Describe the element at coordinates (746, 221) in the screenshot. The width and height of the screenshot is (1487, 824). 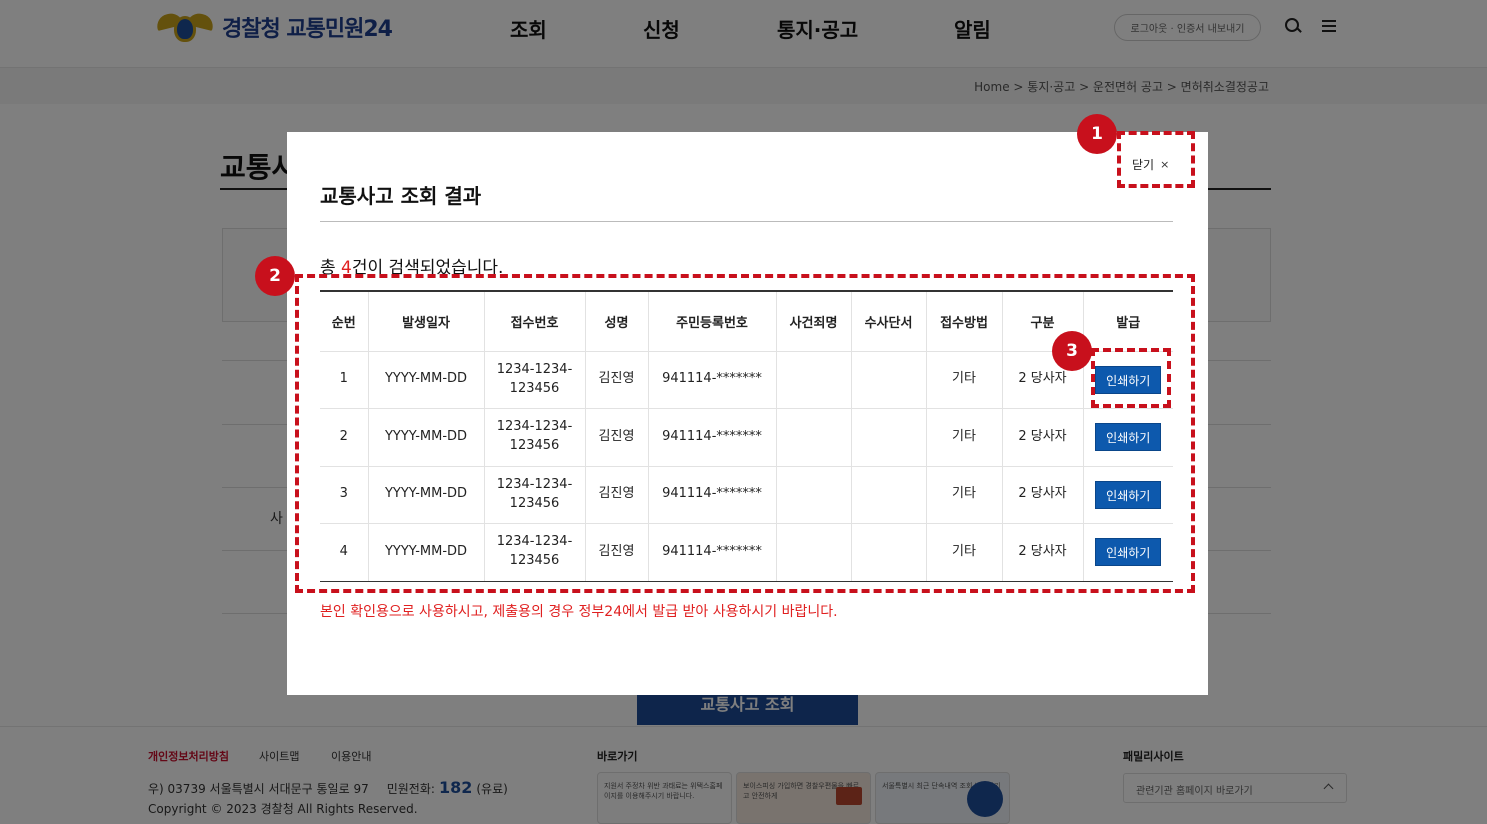
I see `modal-title-divider` at that location.